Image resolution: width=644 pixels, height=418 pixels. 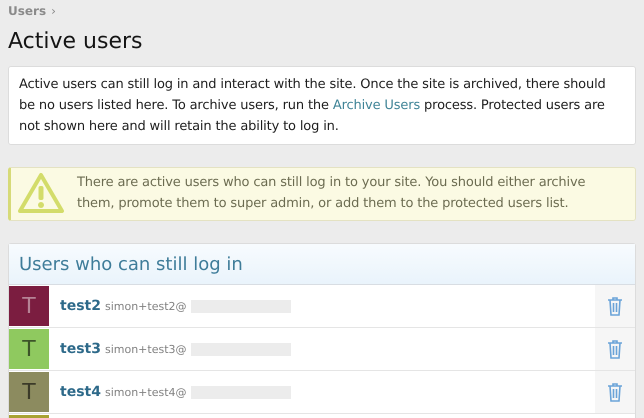 What do you see at coordinates (80, 306) in the screenshot?
I see `username-link: test2` at bounding box center [80, 306].